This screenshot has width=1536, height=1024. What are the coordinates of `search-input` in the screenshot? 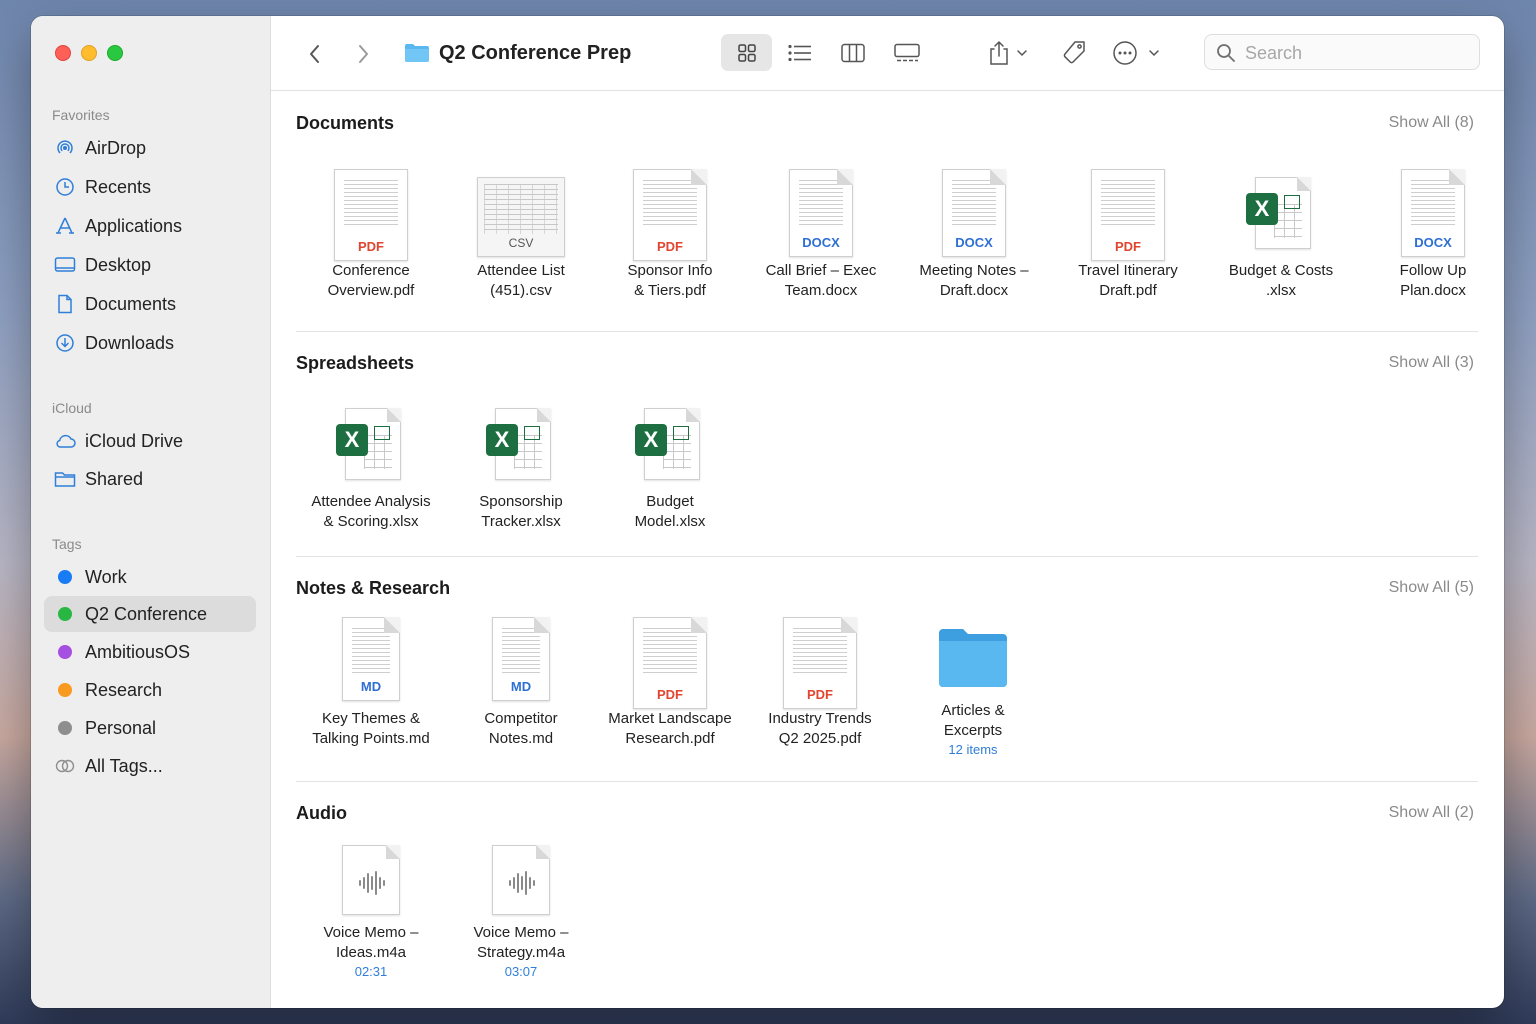 It's located at (1355, 53).